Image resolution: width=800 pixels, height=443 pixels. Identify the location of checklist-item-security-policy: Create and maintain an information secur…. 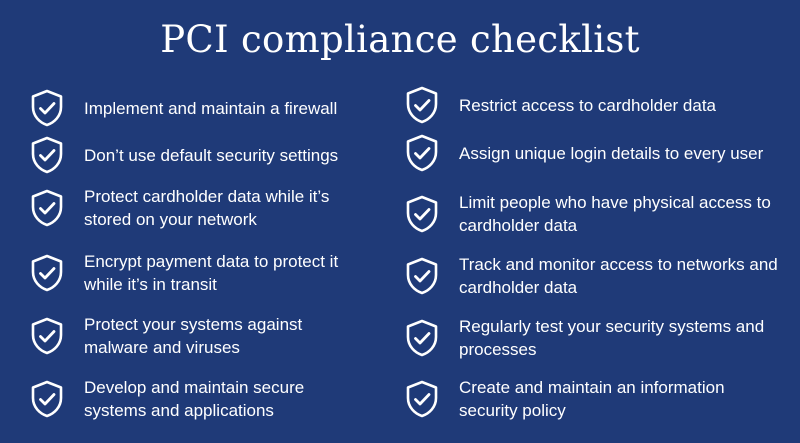
(595, 399).